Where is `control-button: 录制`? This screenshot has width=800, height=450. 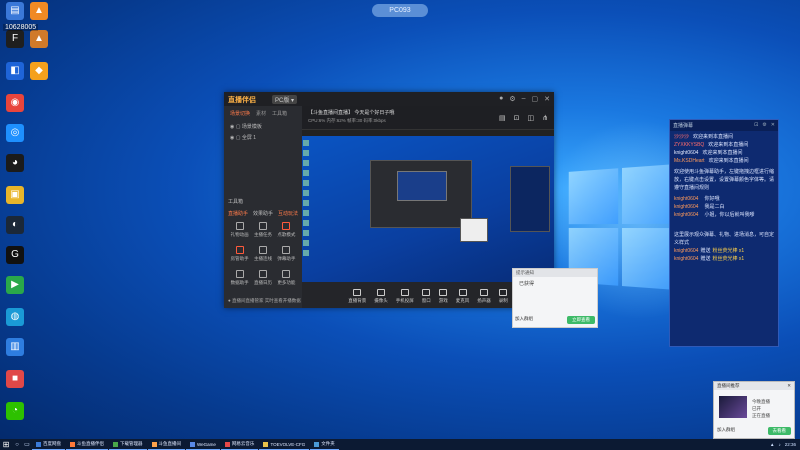 control-button: 录制 is located at coordinates (503, 296).